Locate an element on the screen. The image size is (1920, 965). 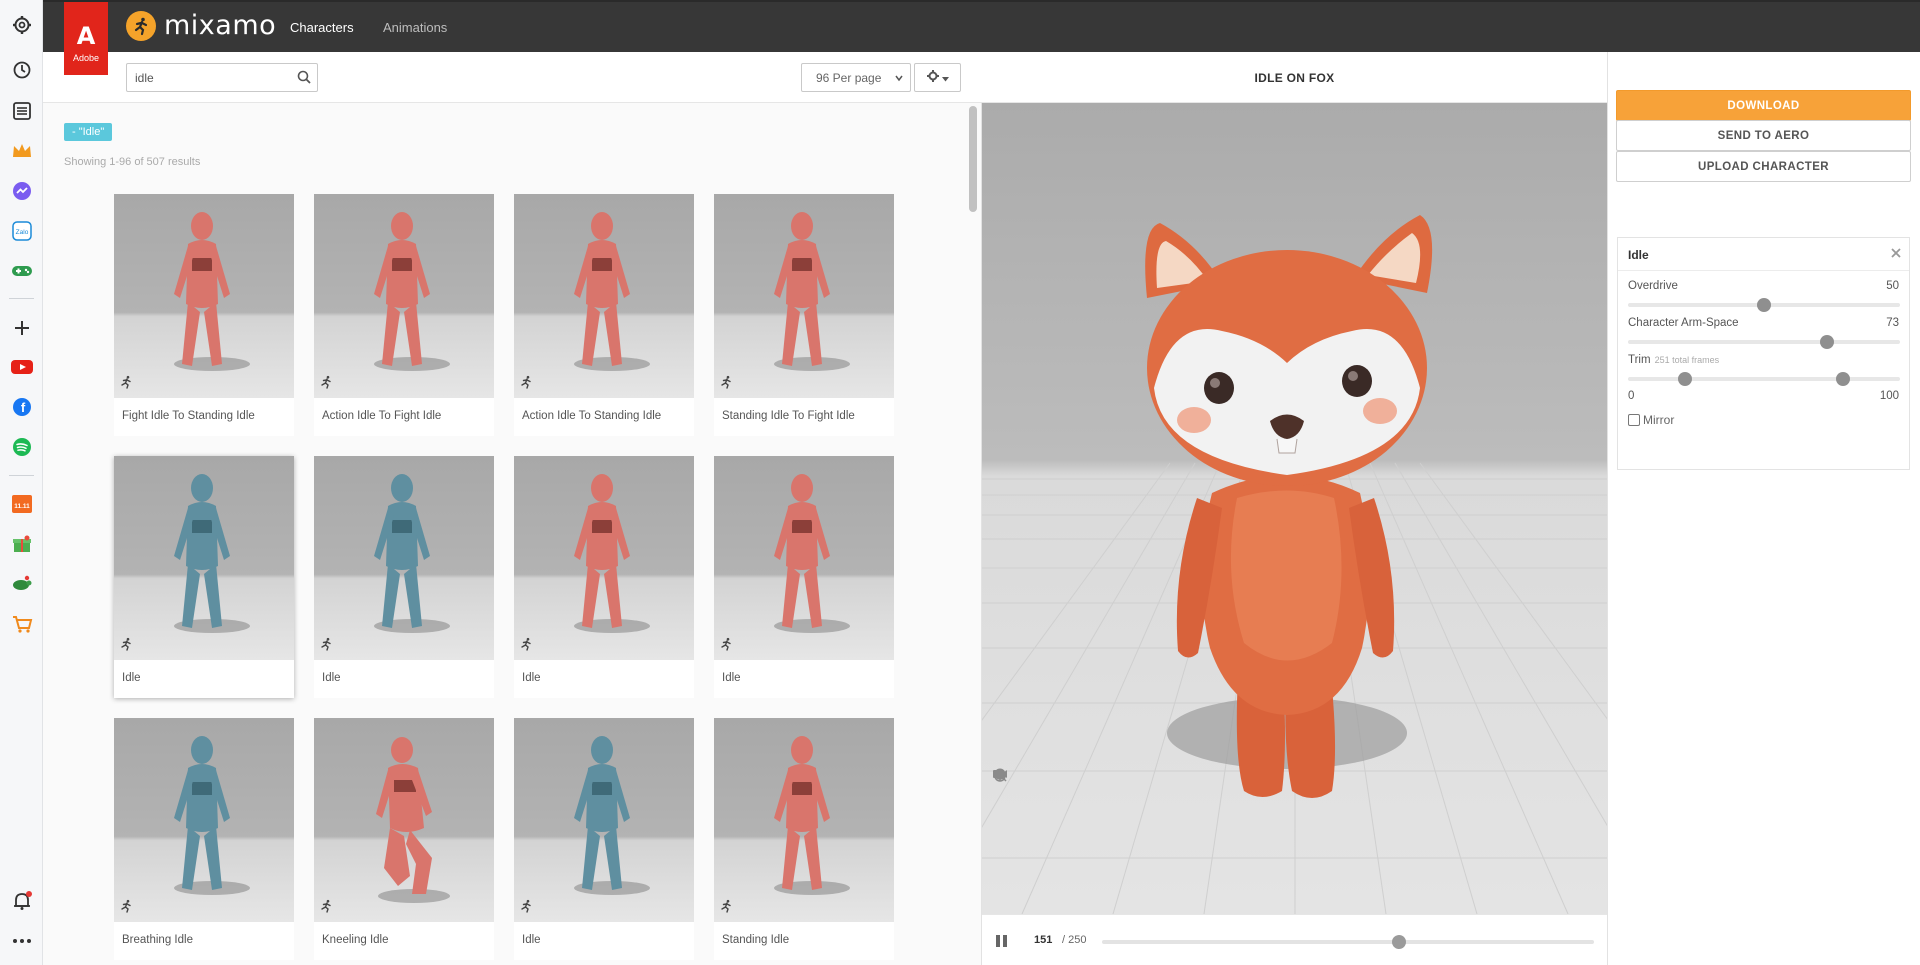
svg-text: Zalo is located at coordinates (21, 232).